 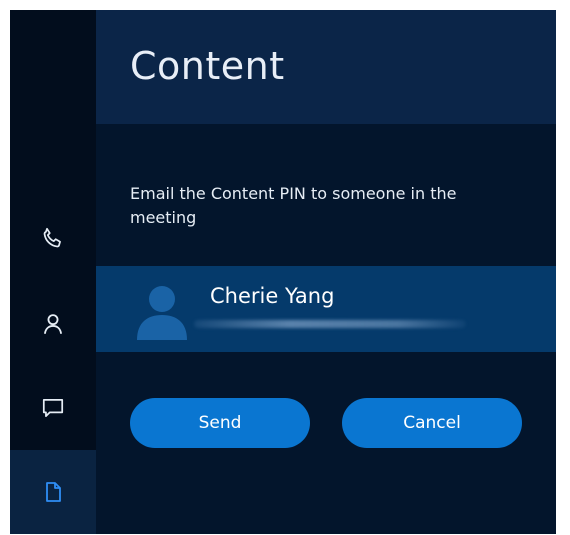 I want to click on document-icon, so click(x=53, y=492).